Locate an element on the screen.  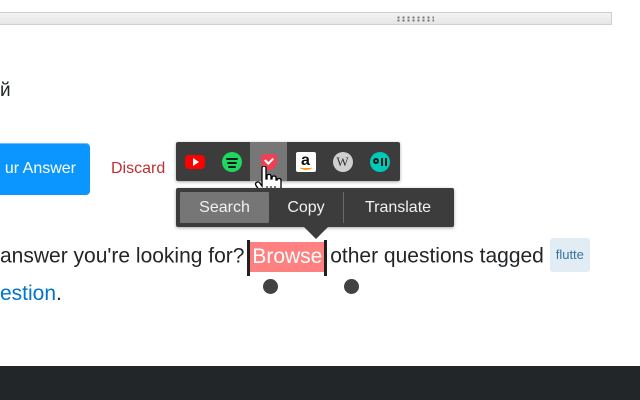
wikipedia-button: W is located at coordinates (342, 161).